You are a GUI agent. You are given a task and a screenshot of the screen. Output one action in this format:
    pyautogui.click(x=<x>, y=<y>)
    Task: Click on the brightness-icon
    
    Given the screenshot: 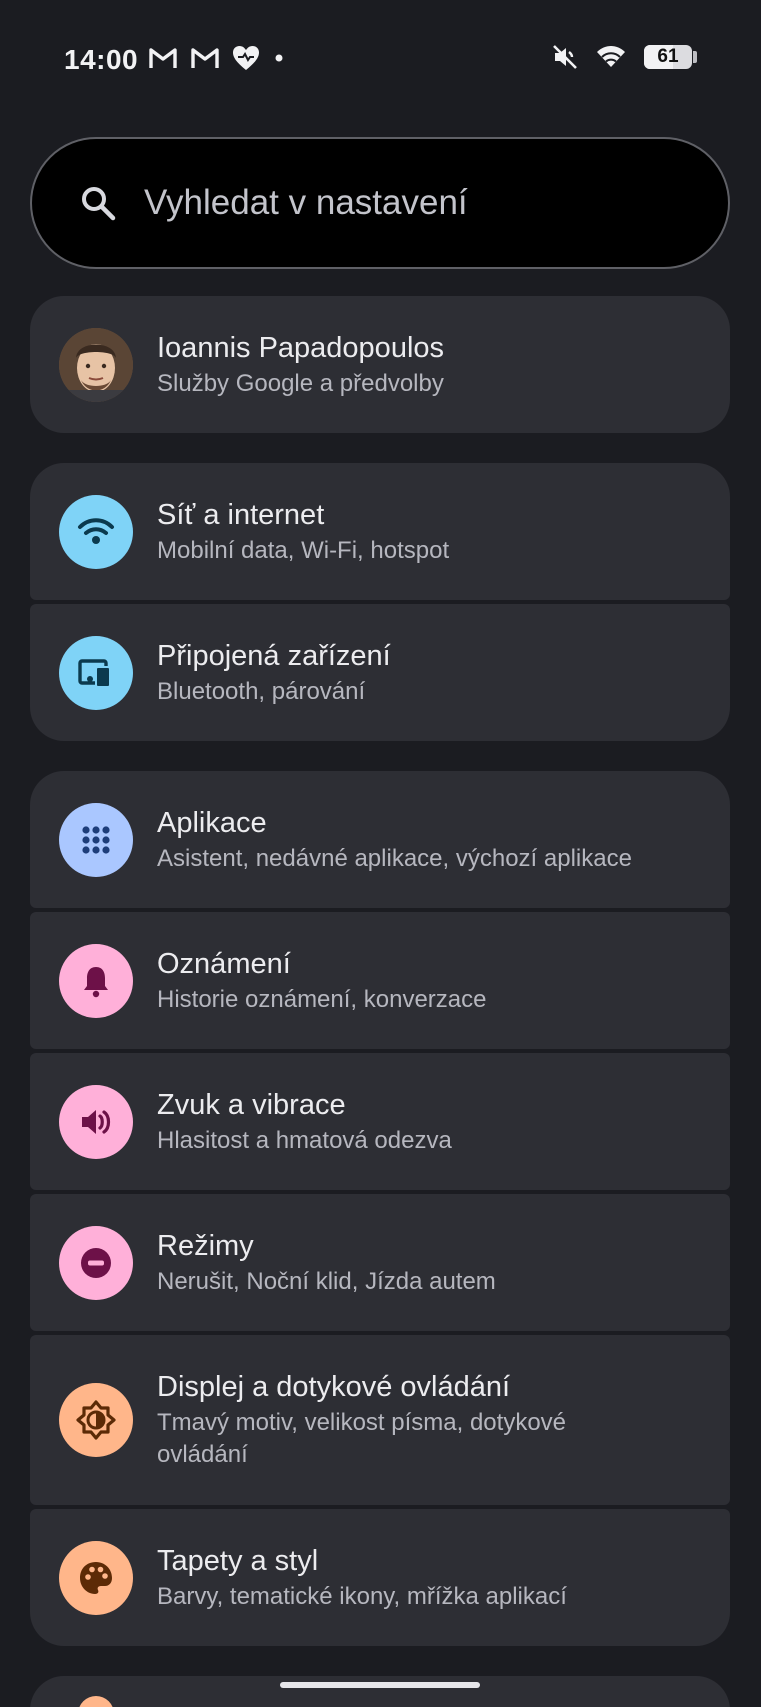 What is the action you would take?
    pyautogui.click(x=96, y=1420)
    